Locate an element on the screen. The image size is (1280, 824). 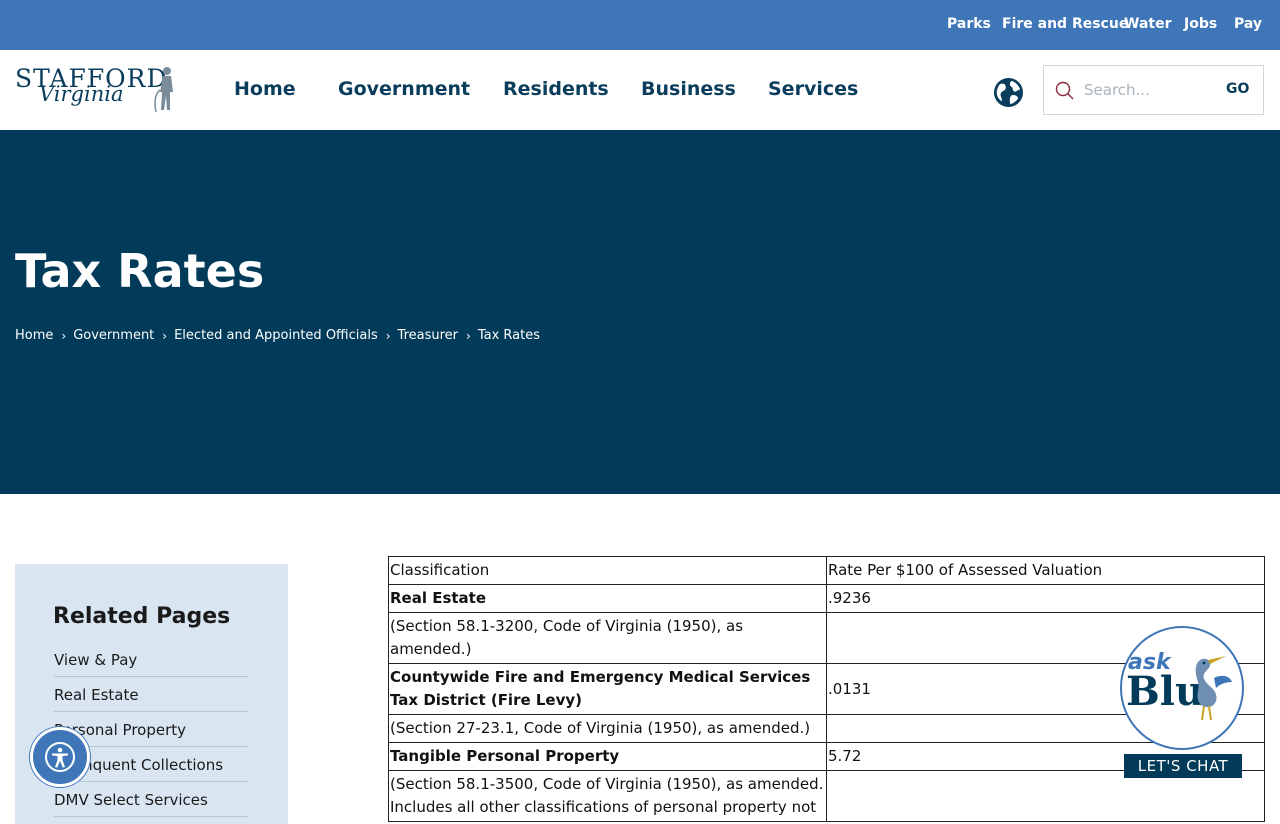
table-row: Real Estate .9236 is located at coordinates (826, 598).